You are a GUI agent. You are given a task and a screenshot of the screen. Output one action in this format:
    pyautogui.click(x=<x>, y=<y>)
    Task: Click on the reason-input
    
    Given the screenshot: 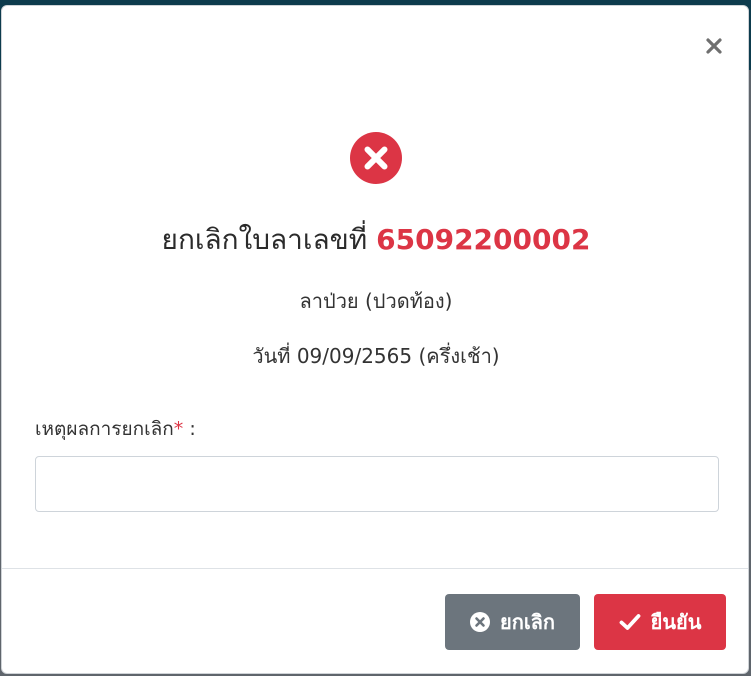 What is the action you would take?
    pyautogui.click(x=377, y=484)
    